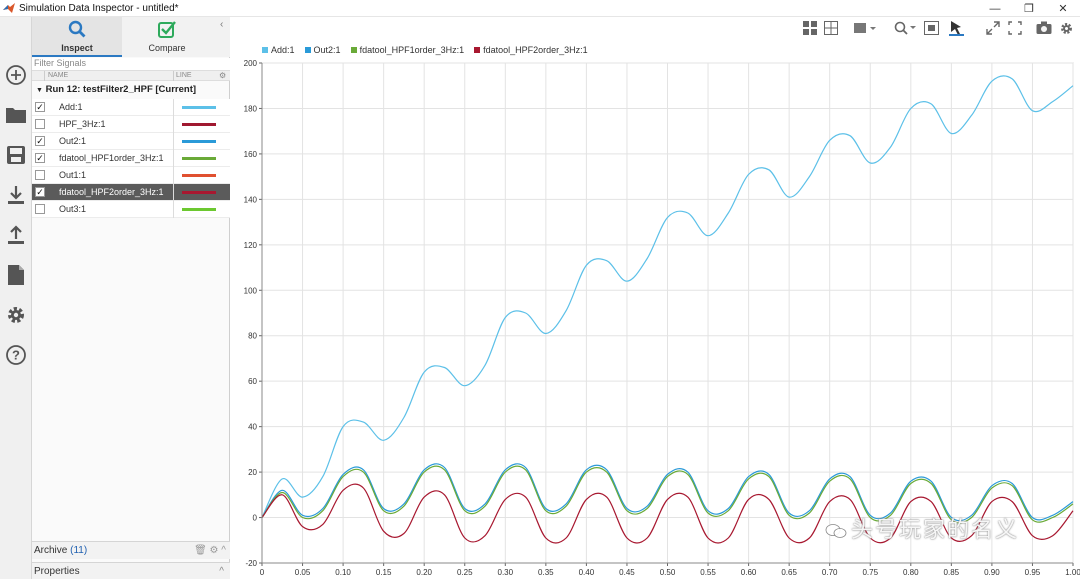 The image size is (1080, 579). What do you see at coordinates (16, 315) in the screenshot?
I see `gear-icon` at bounding box center [16, 315].